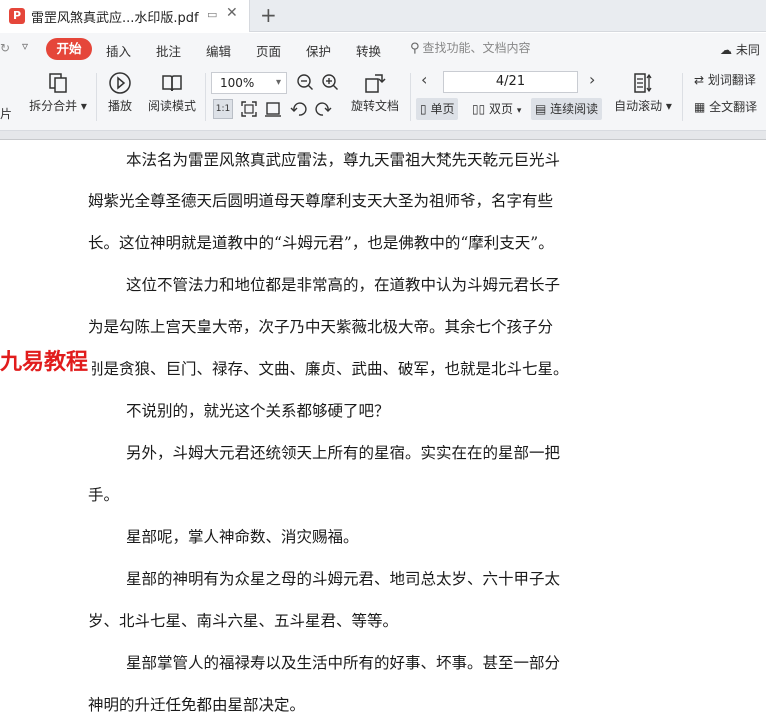  Describe the element at coordinates (223, 109) in the screenshot. I see `actual-size-icon: 1:1` at that location.